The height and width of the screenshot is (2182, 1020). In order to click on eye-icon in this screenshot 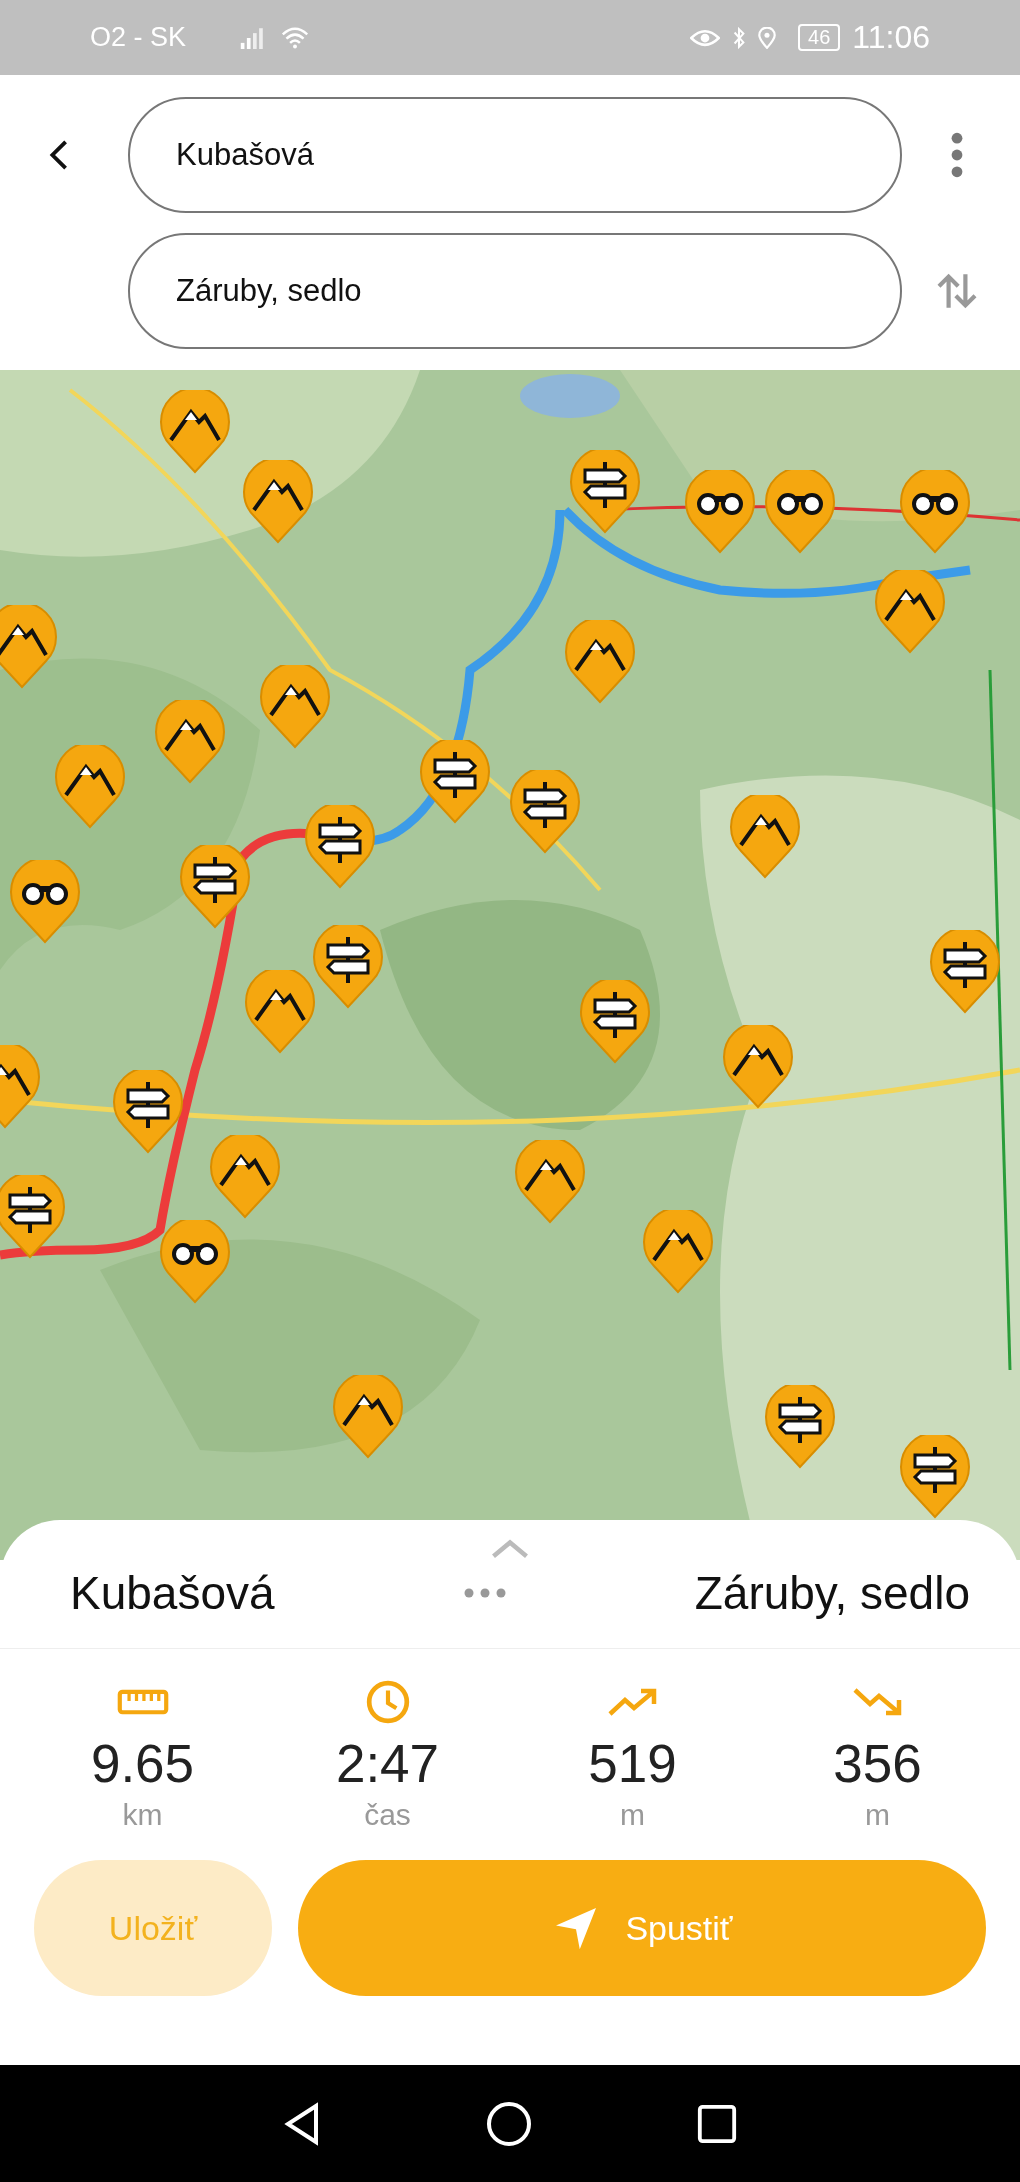, I will do `click(705, 37)`.